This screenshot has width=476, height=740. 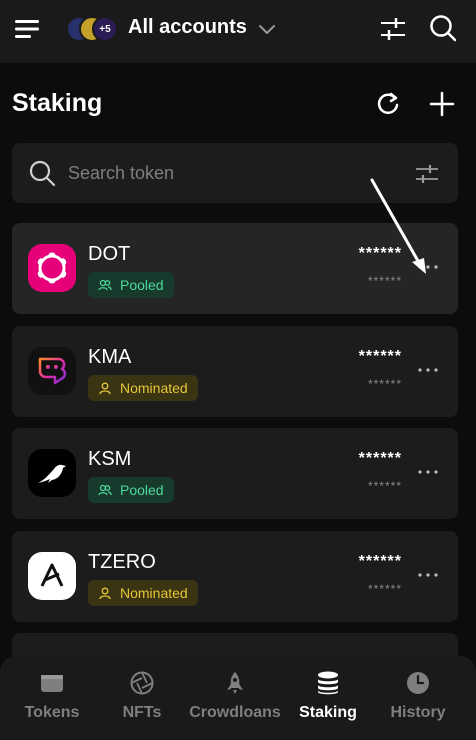 I want to click on tab-label: Crowdloans, so click(x=235, y=712).